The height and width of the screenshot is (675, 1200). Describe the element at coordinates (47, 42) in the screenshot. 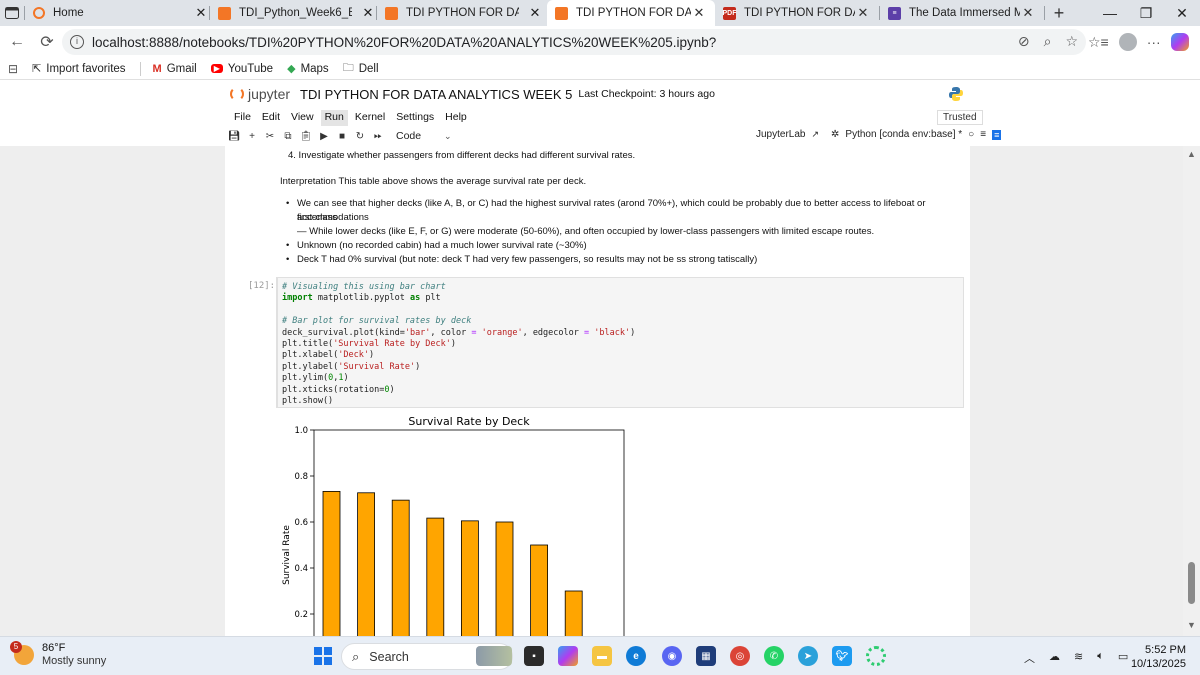

I see `refresh-icon: ⟳` at that location.